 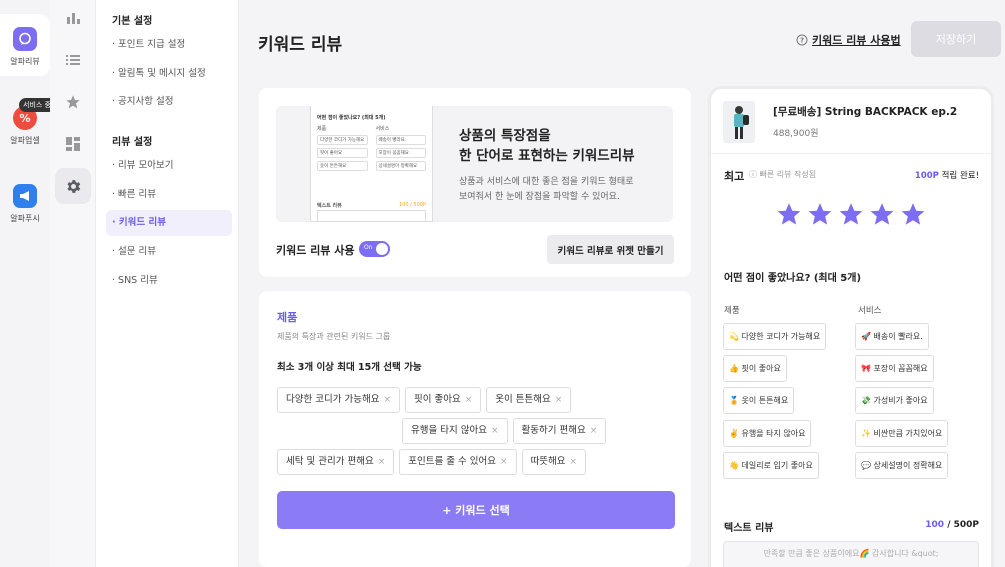 I want to click on toggle-state: On, so click(x=368, y=247).